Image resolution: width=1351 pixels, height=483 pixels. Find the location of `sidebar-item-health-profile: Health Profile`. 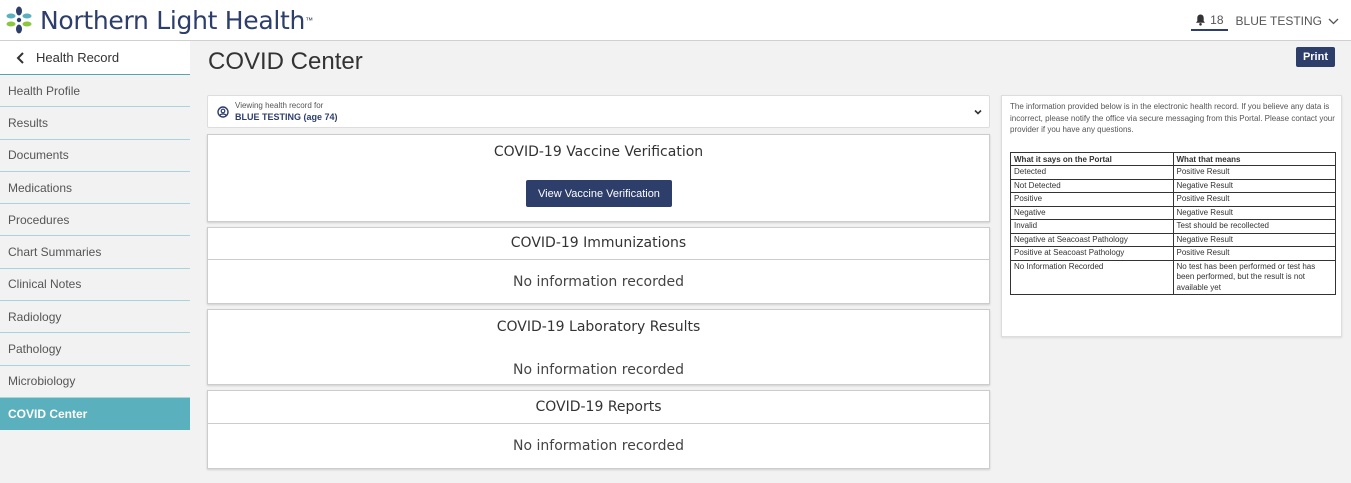

sidebar-item-health-profile: Health Profile is located at coordinates (95, 91).